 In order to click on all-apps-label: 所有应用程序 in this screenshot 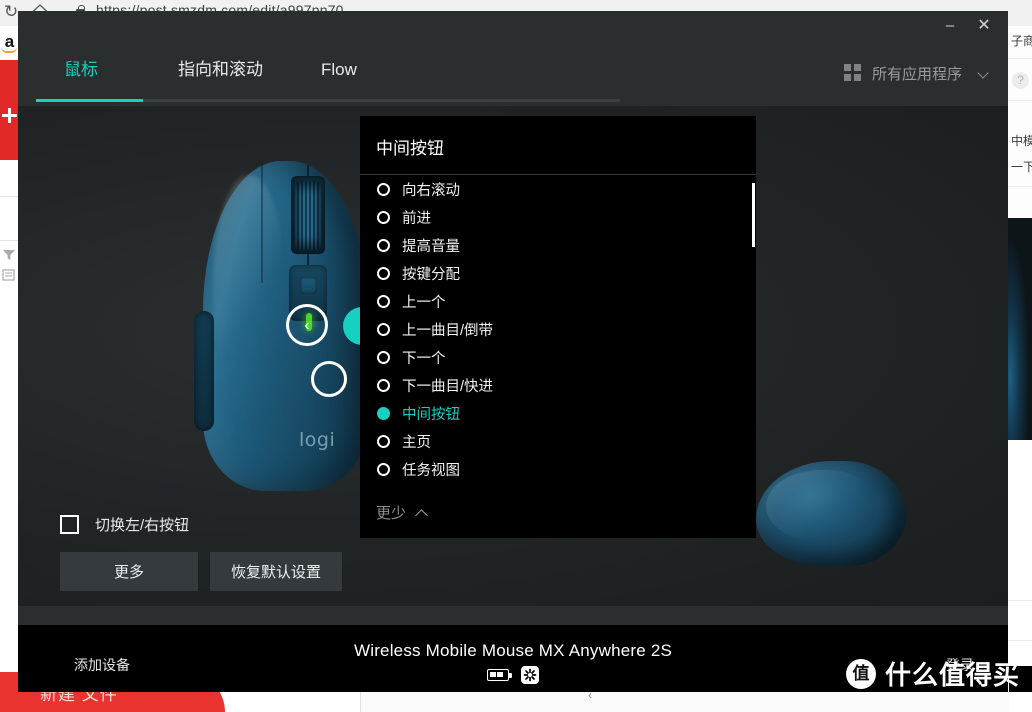, I will do `click(916, 74)`.